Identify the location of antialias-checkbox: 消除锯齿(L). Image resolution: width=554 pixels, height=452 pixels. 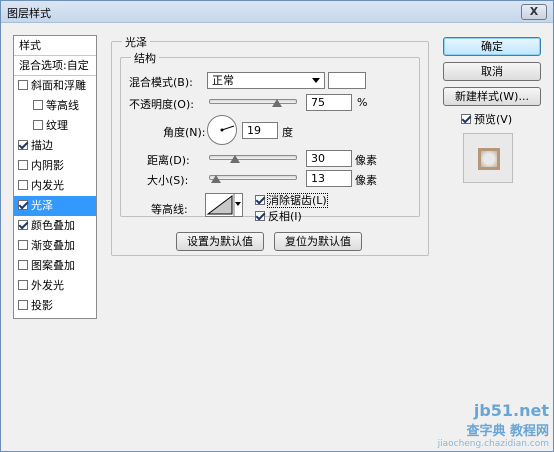
(291, 200).